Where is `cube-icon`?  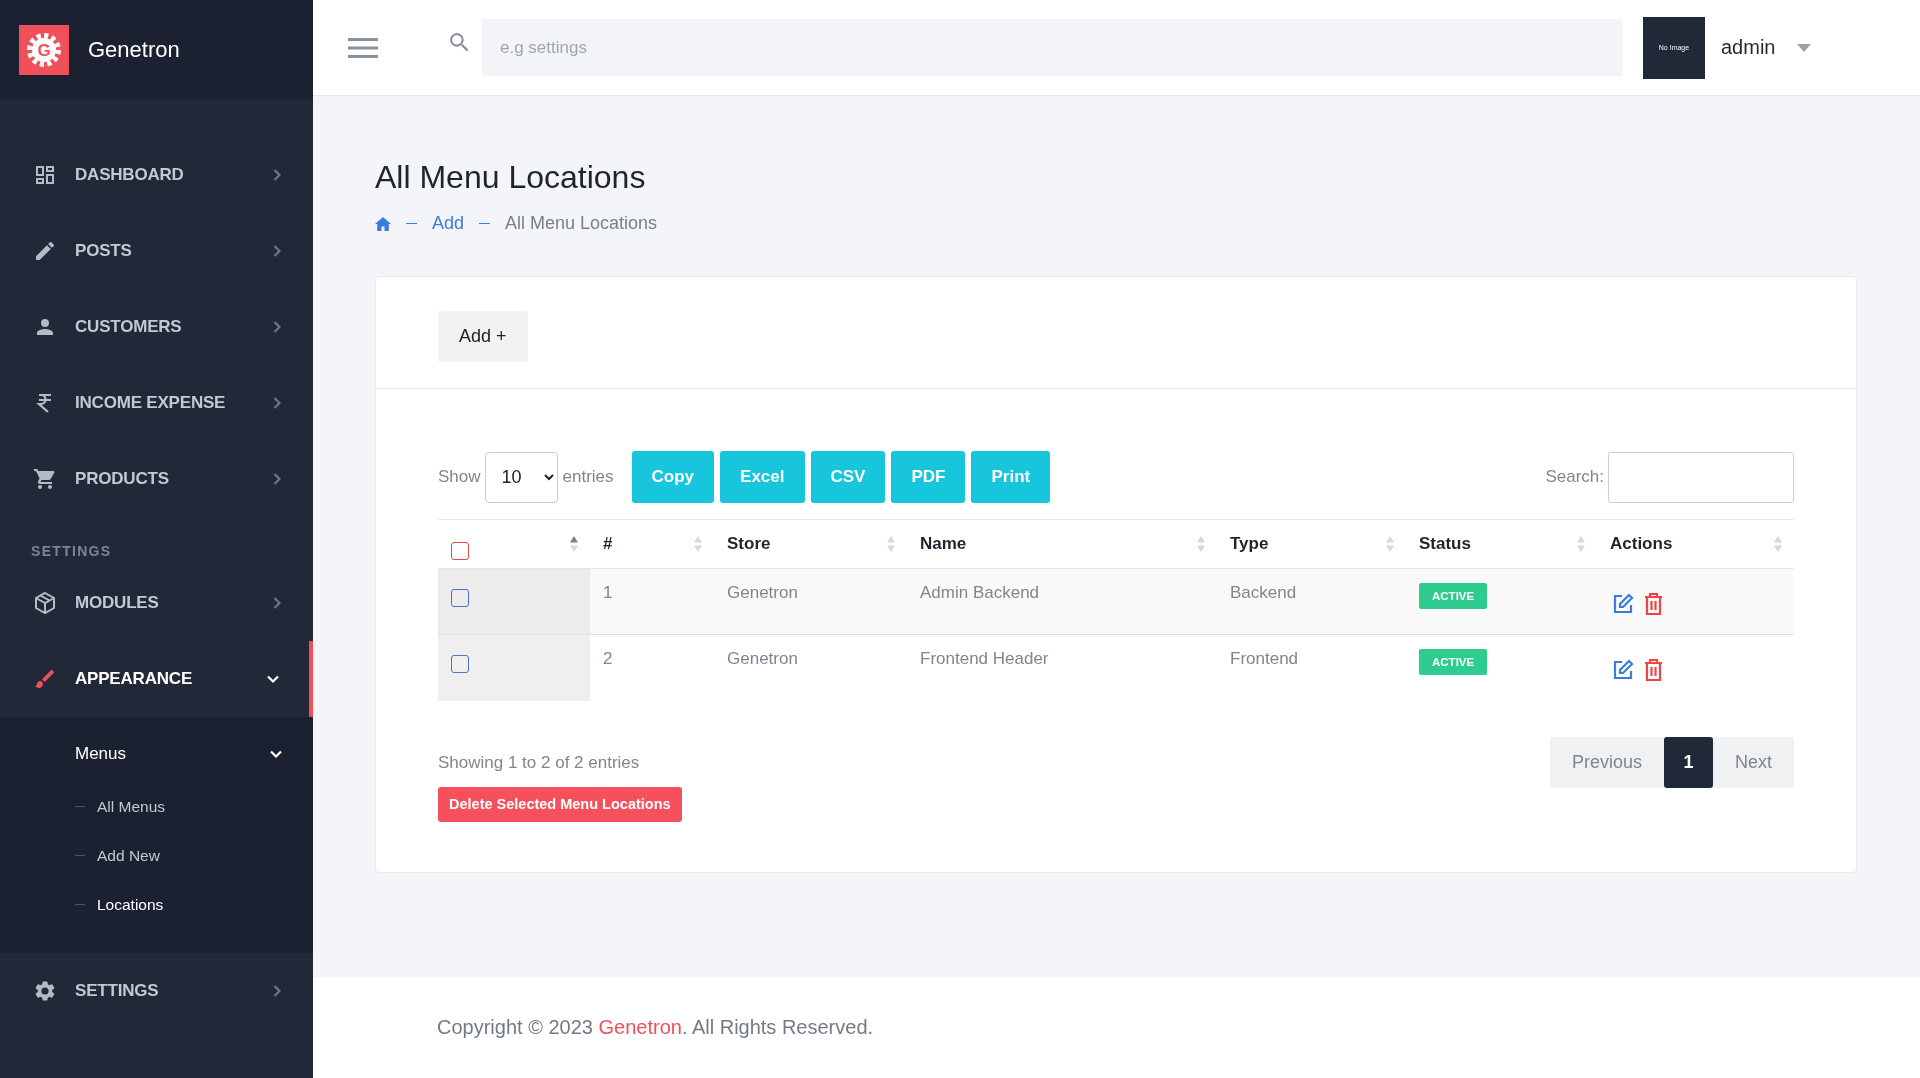 cube-icon is located at coordinates (45, 603).